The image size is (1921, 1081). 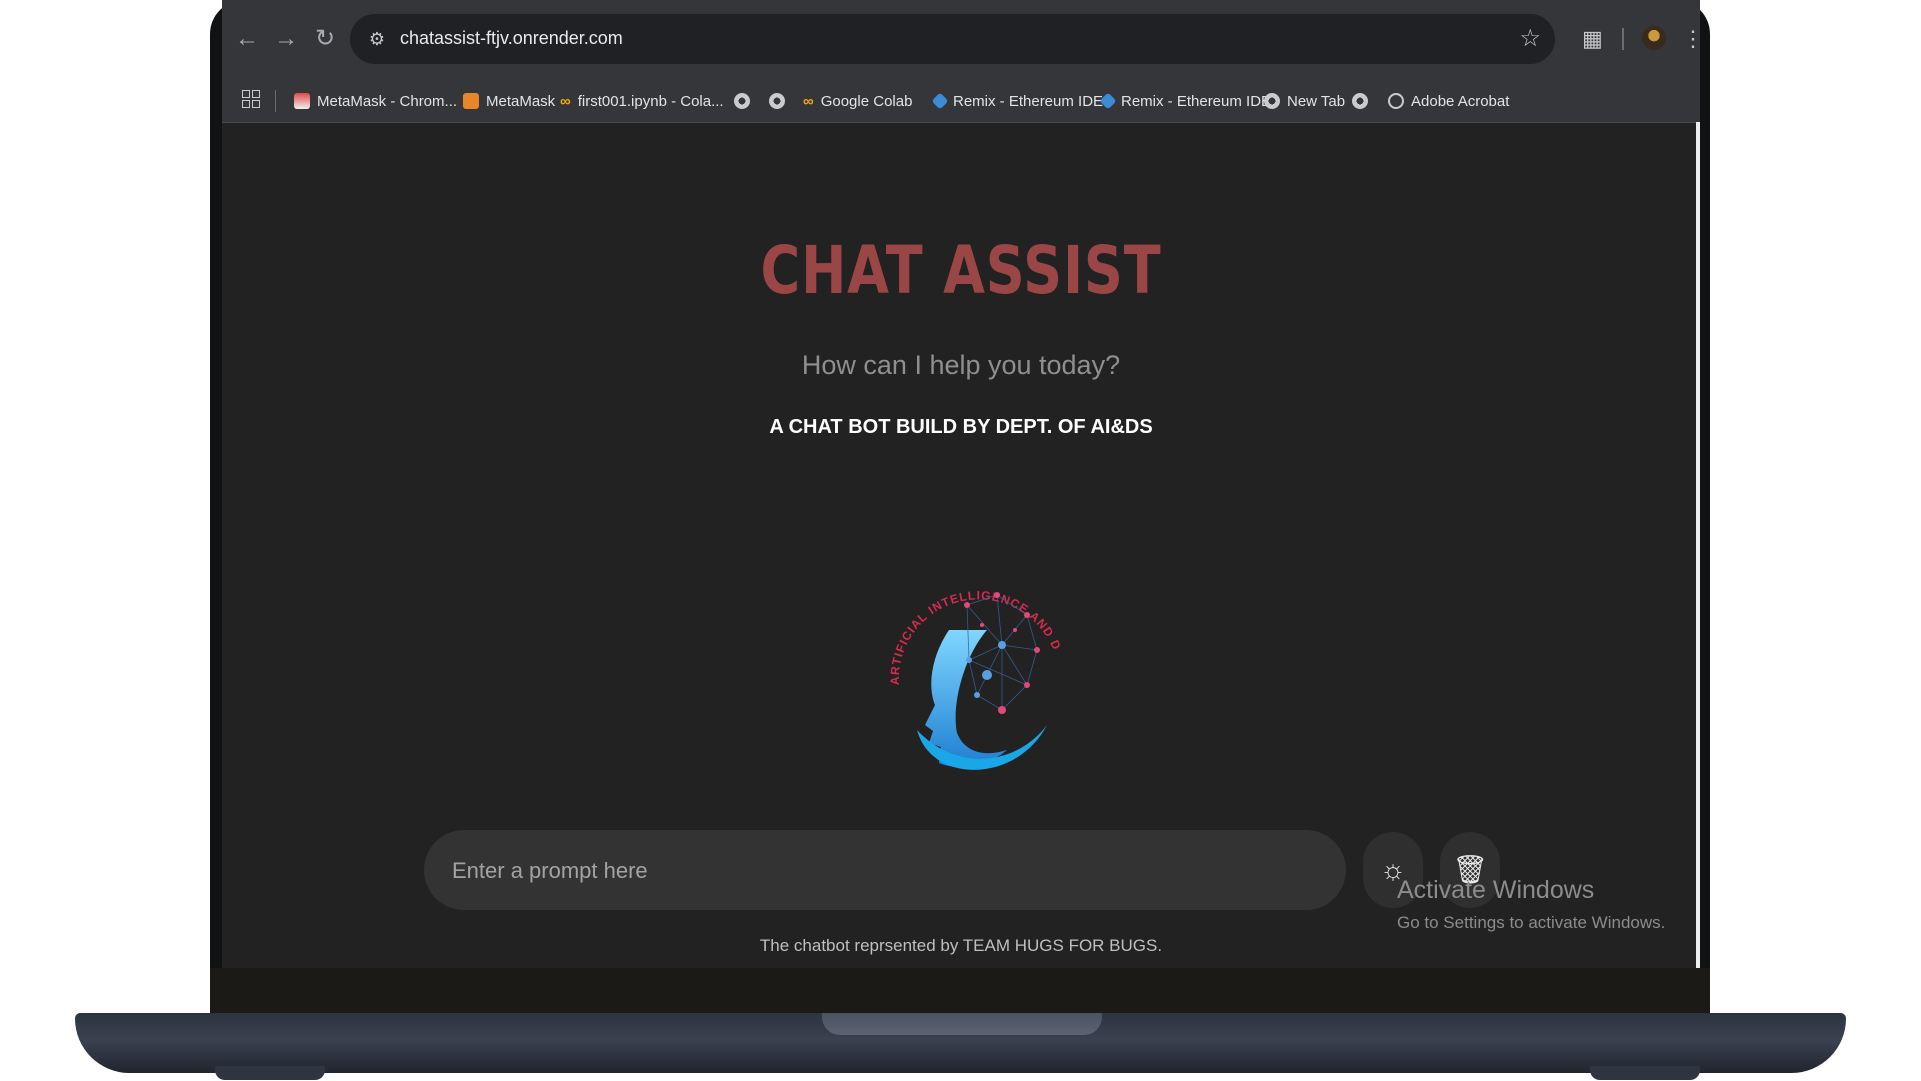 What do you see at coordinates (1531, 922) in the screenshot?
I see `activate-windows-subtitle: Go to Settings to activate Windows.` at bounding box center [1531, 922].